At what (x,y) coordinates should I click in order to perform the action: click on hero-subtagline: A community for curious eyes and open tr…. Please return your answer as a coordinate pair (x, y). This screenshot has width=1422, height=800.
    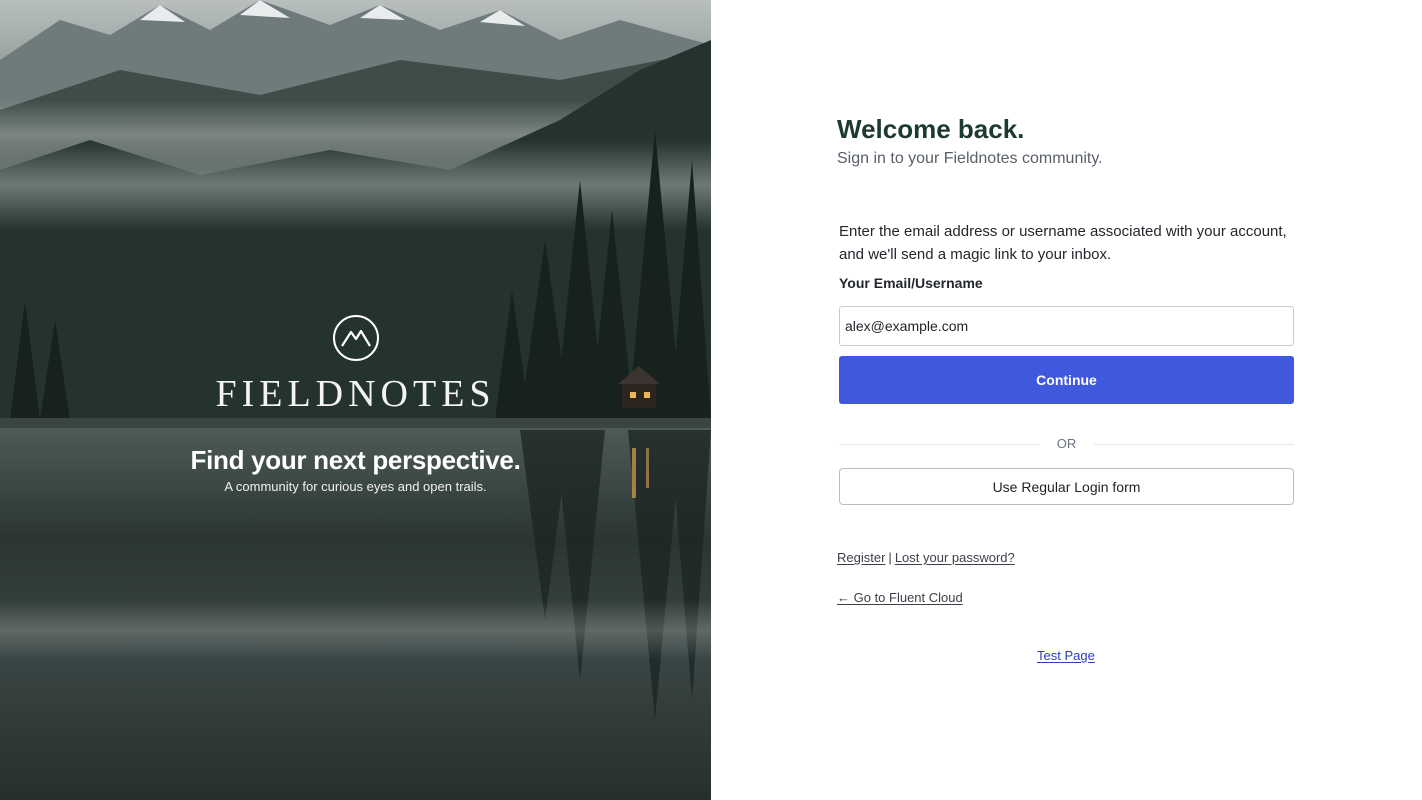
    Looking at the image, I should click on (355, 486).